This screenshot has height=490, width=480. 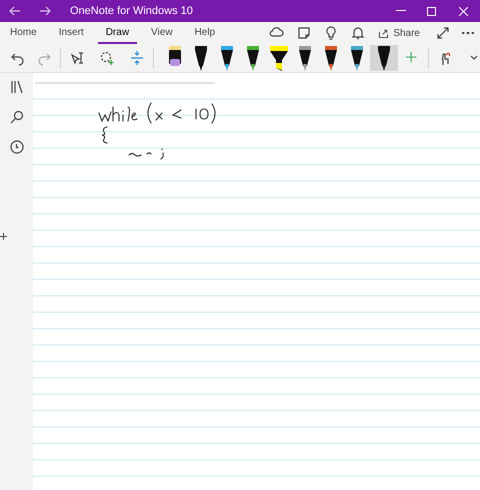 What do you see at coordinates (71, 33) in the screenshot?
I see `ribbon-tab: Insert` at bounding box center [71, 33].